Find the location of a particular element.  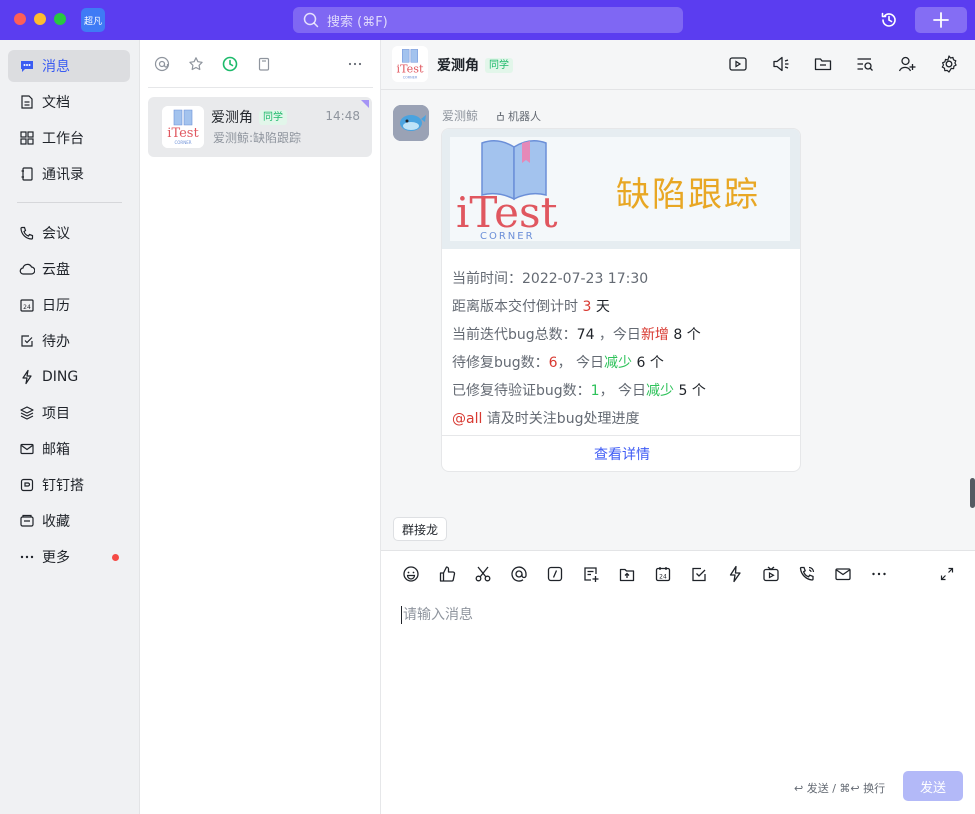

banner-logo-text: iTest is located at coordinates (507, 212).